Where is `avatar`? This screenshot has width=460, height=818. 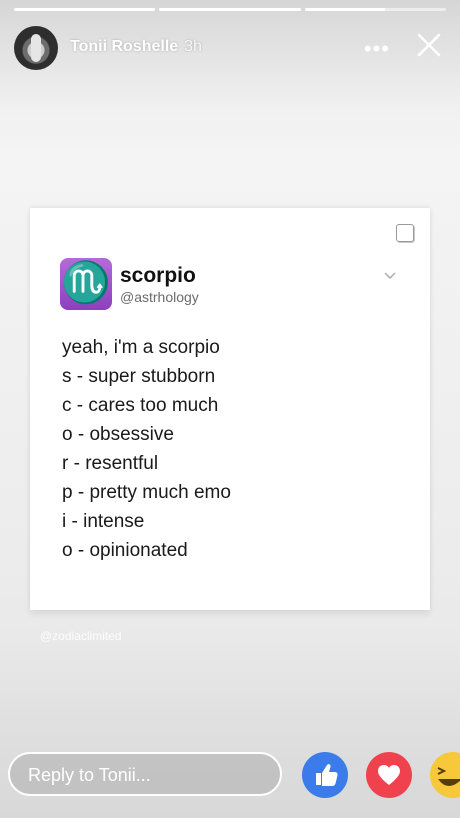 avatar is located at coordinates (36, 48).